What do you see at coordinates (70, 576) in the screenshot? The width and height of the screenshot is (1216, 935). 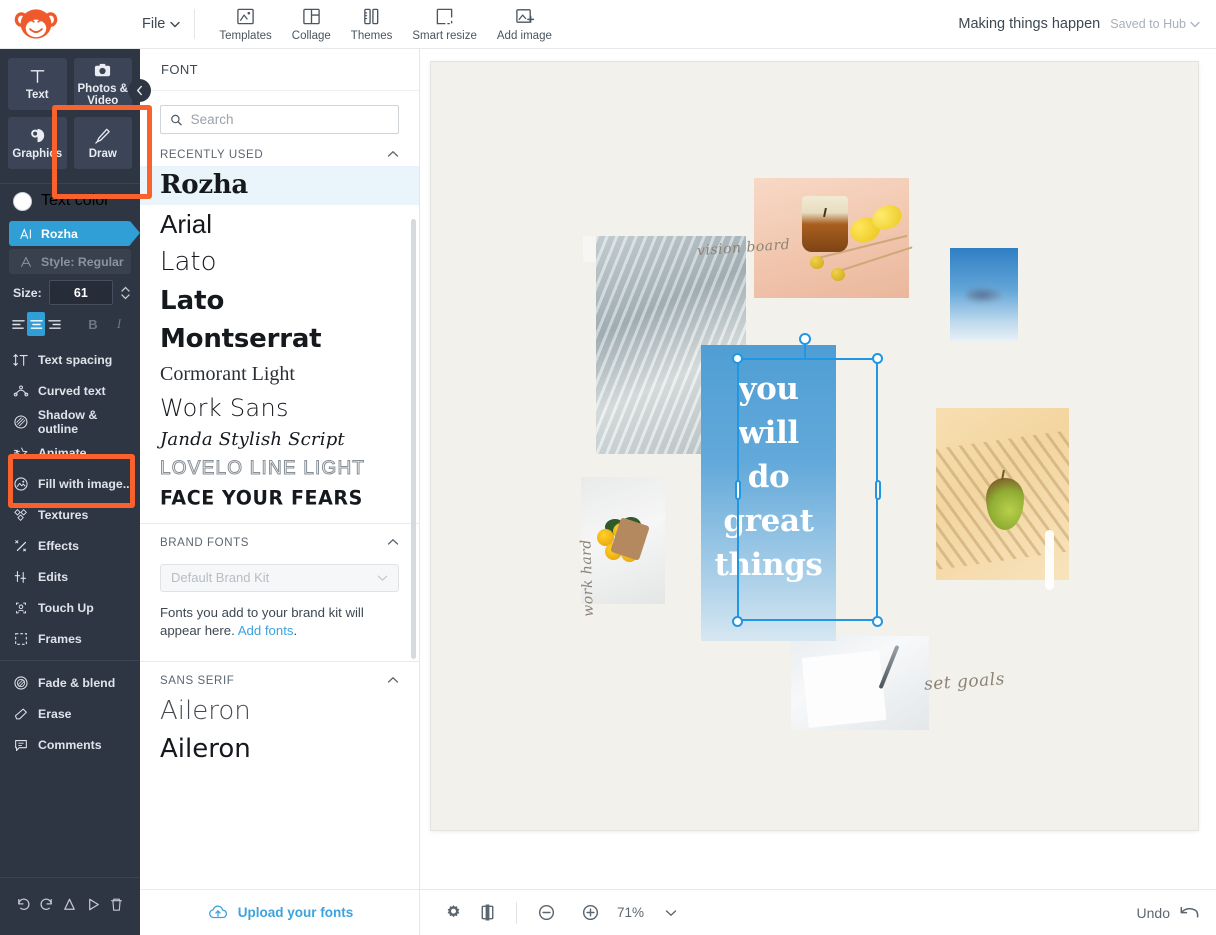 I see `rail-item-edits: Edits` at bounding box center [70, 576].